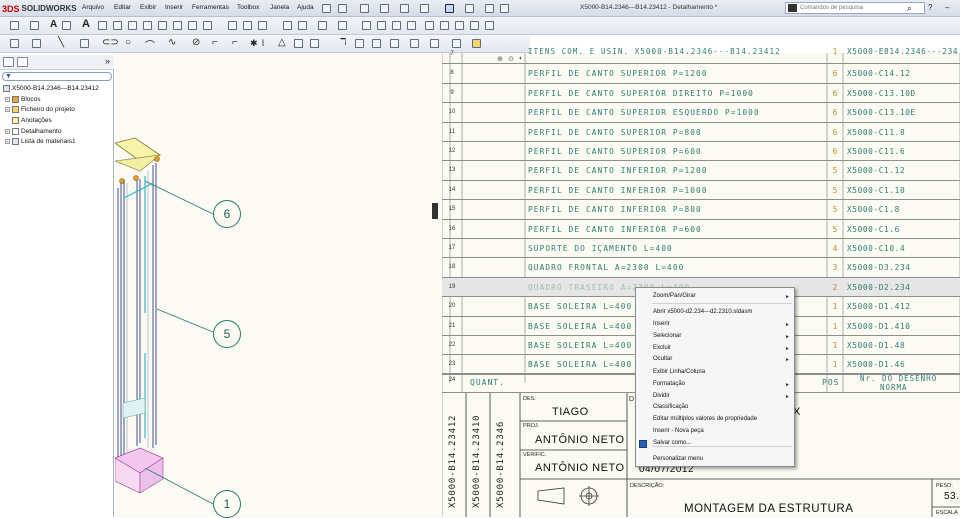  Describe the element at coordinates (23, 99) in the screenshot. I see `tree-item-blocos: + Blocos` at that location.